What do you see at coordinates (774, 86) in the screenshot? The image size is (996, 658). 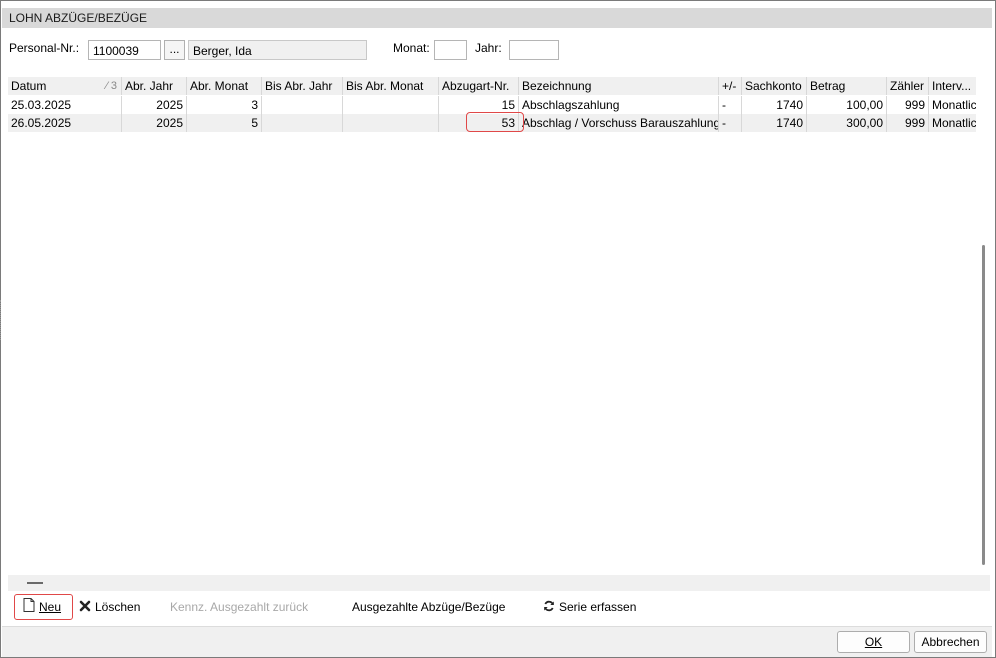 I see `col-header-sachkonto: Sachkonto` at bounding box center [774, 86].